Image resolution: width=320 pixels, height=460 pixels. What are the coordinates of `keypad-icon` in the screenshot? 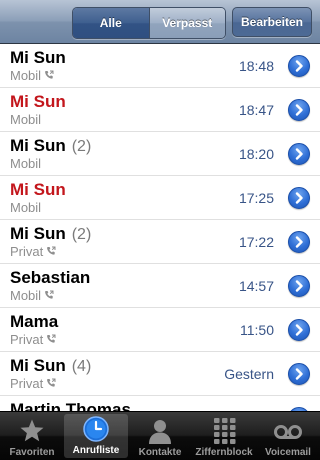 It's located at (224, 431).